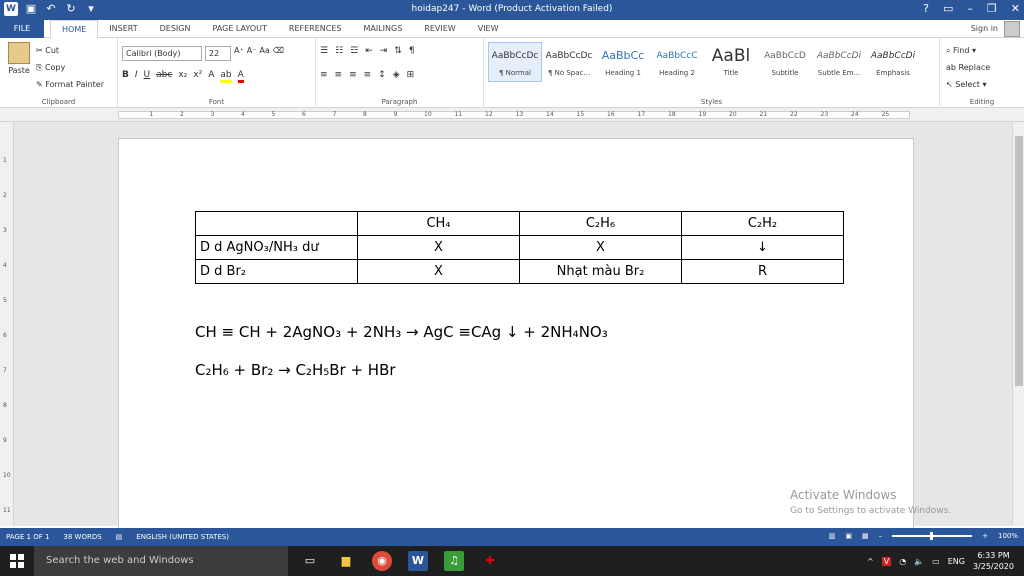 This screenshot has height=576, width=1024. What do you see at coordinates (354, 51) in the screenshot?
I see `multilevel-list-icon: ☲` at bounding box center [354, 51].